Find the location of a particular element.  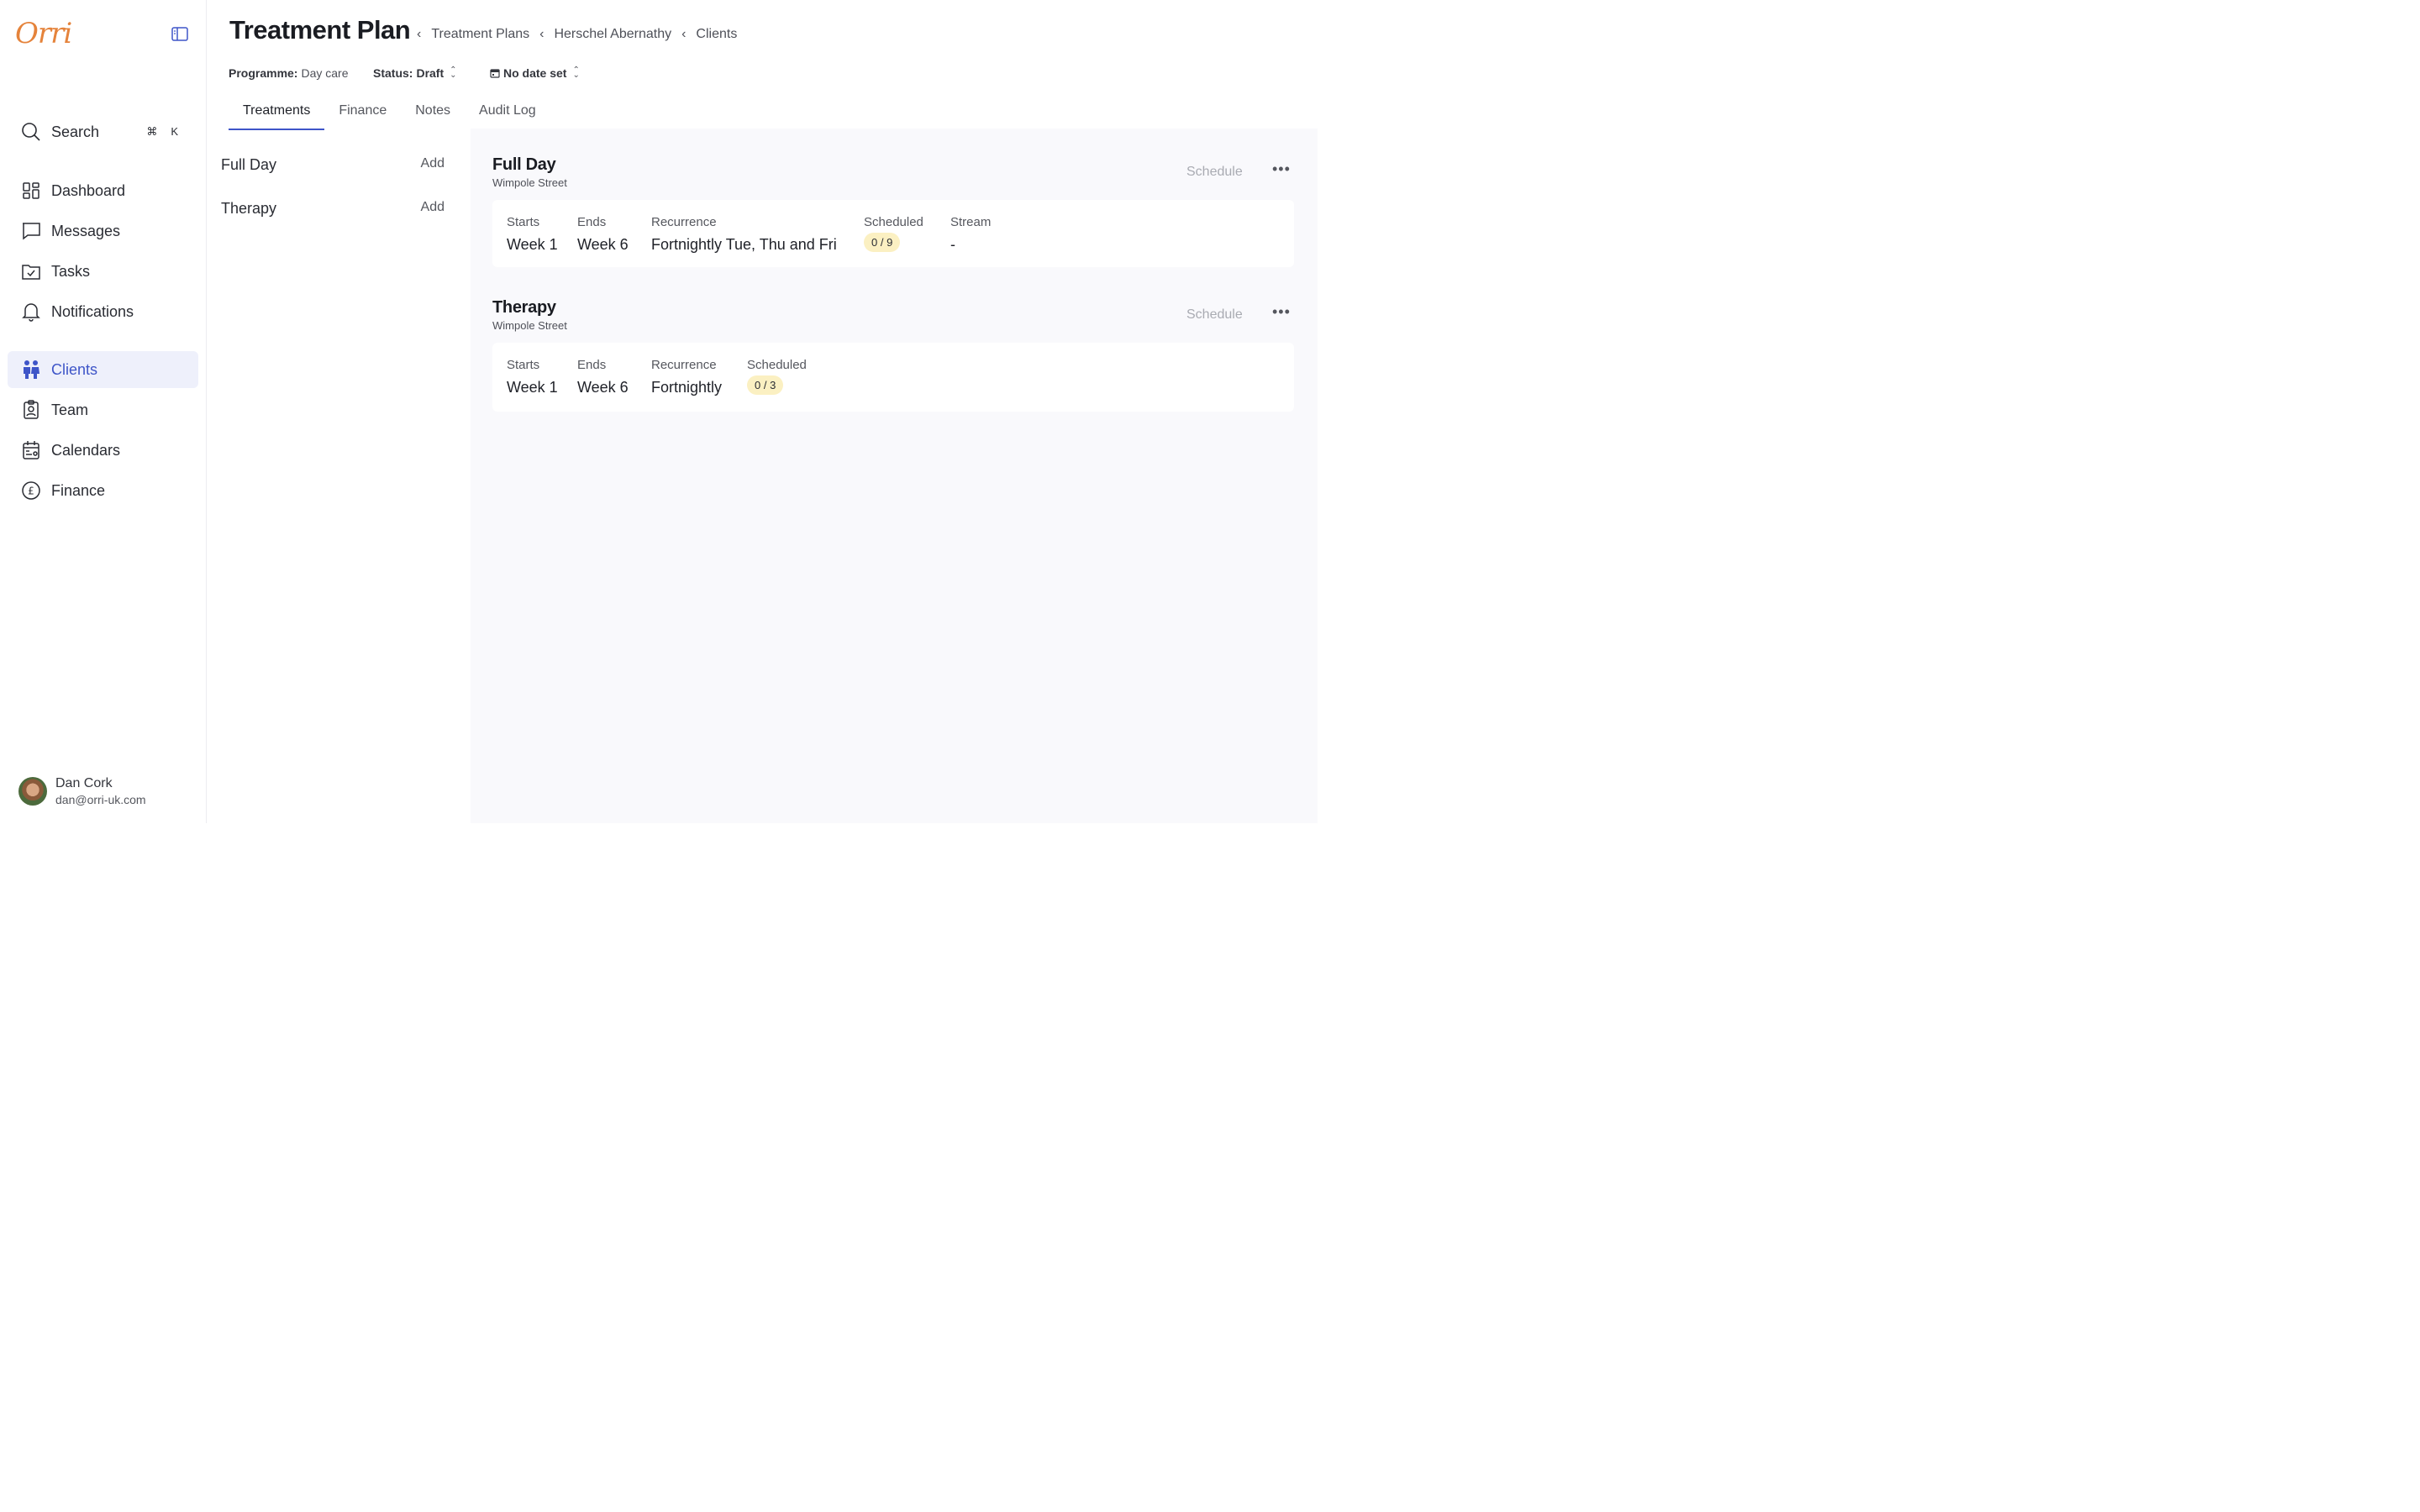

sidebar-toggle-icon is located at coordinates (180, 34).